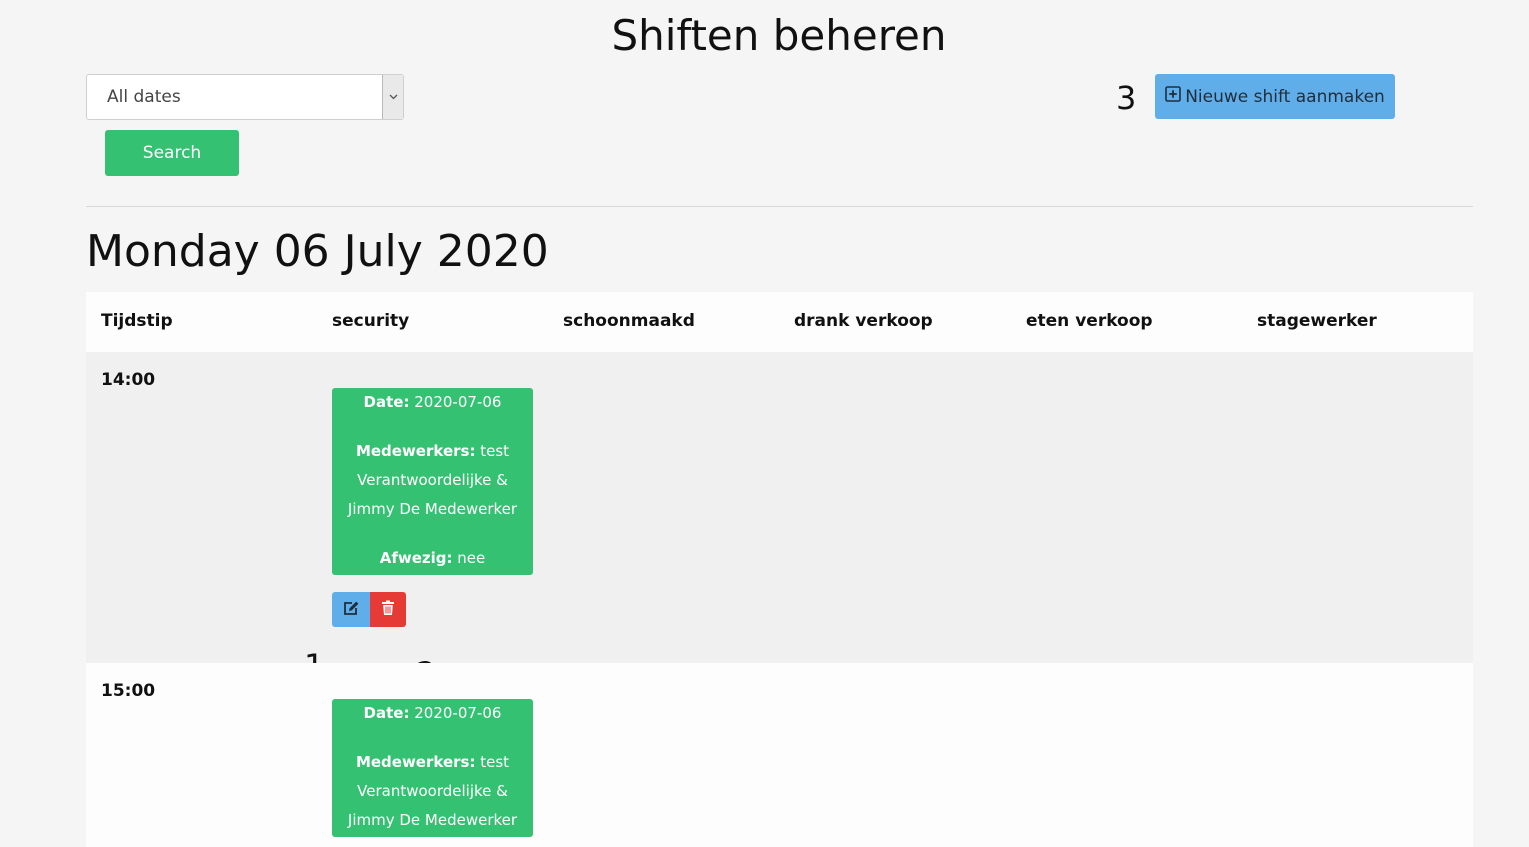  Describe the element at coordinates (392, 97) in the screenshot. I see `chevron-down-icon` at that location.